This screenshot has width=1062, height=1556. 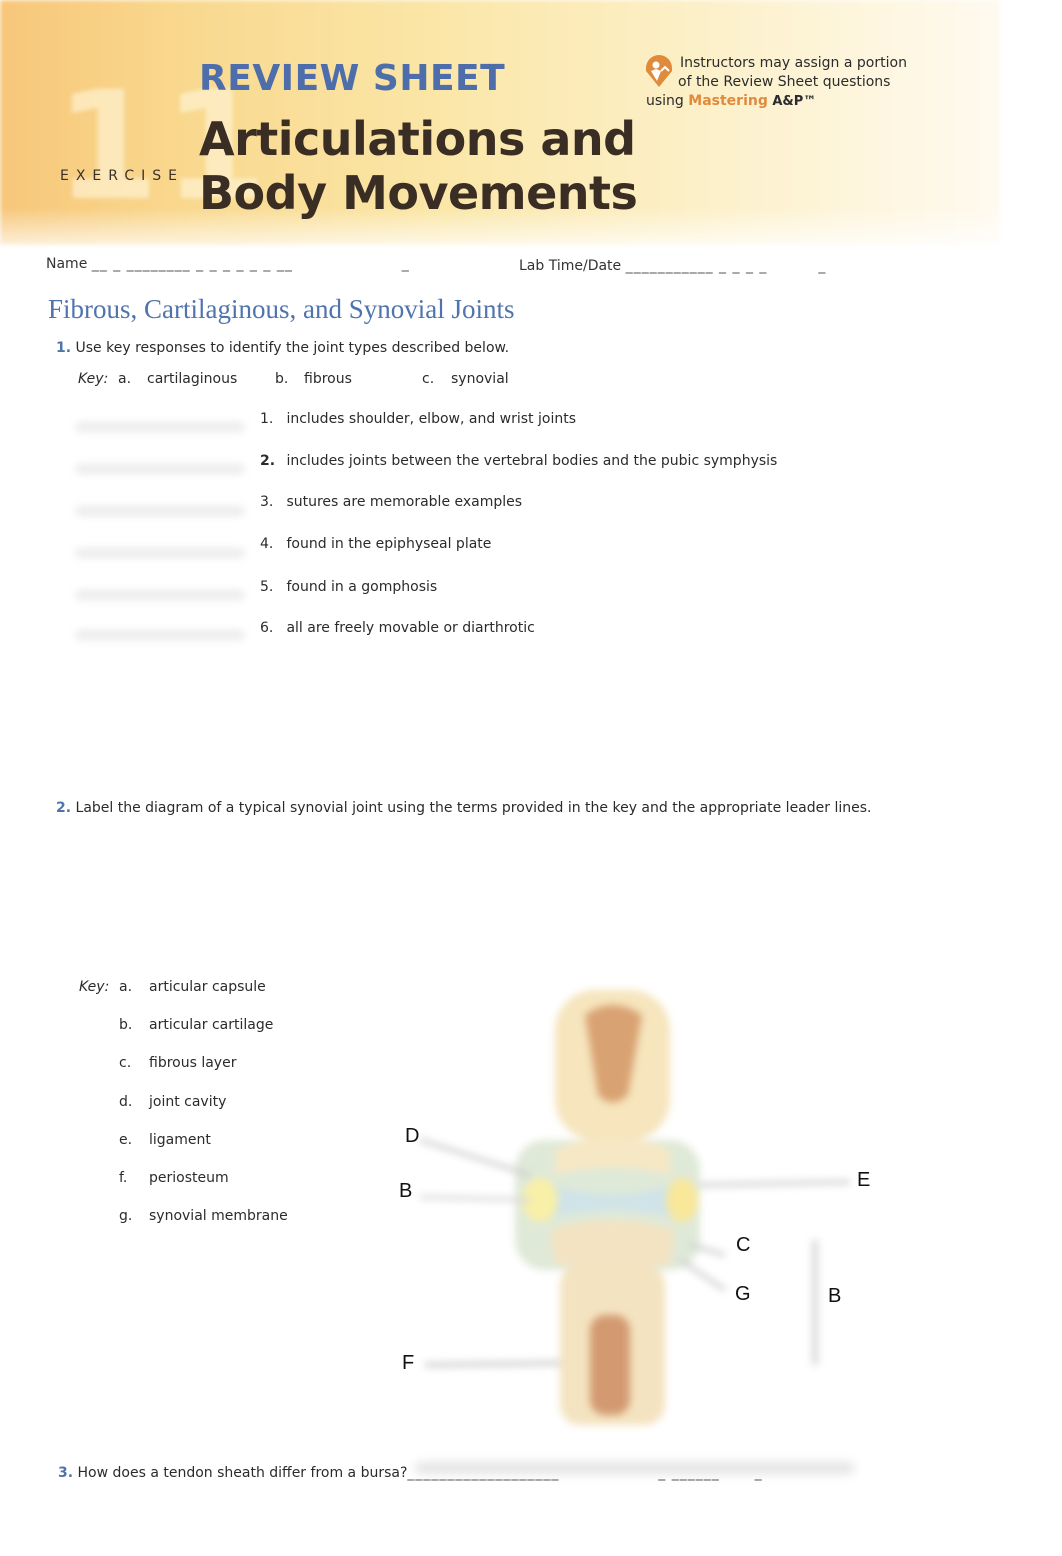 What do you see at coordinates (417, 139) in the screenshot?
I see `page-title-line1: Articulations and` at bounding box center [417, 139].